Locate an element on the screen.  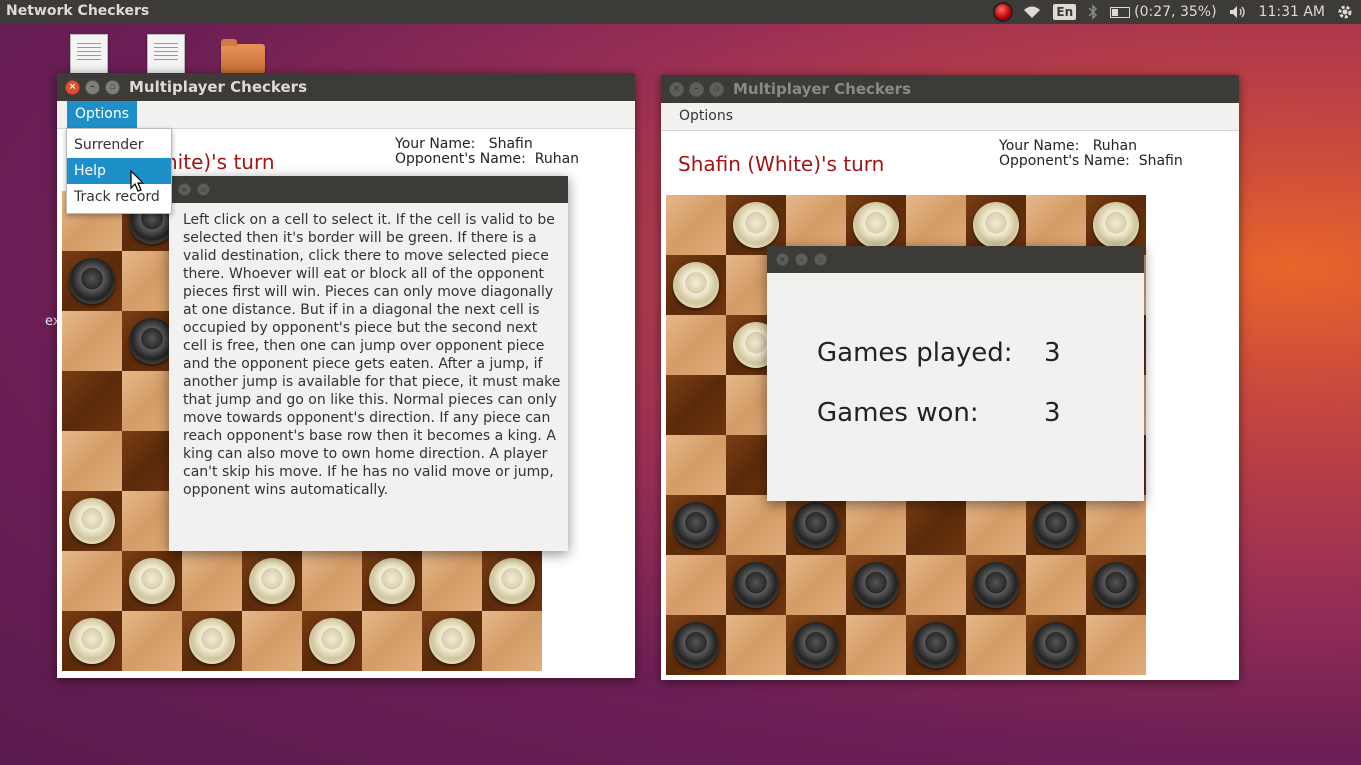
menu-item-surrender: Surrender is located at coordinates (119, 145).